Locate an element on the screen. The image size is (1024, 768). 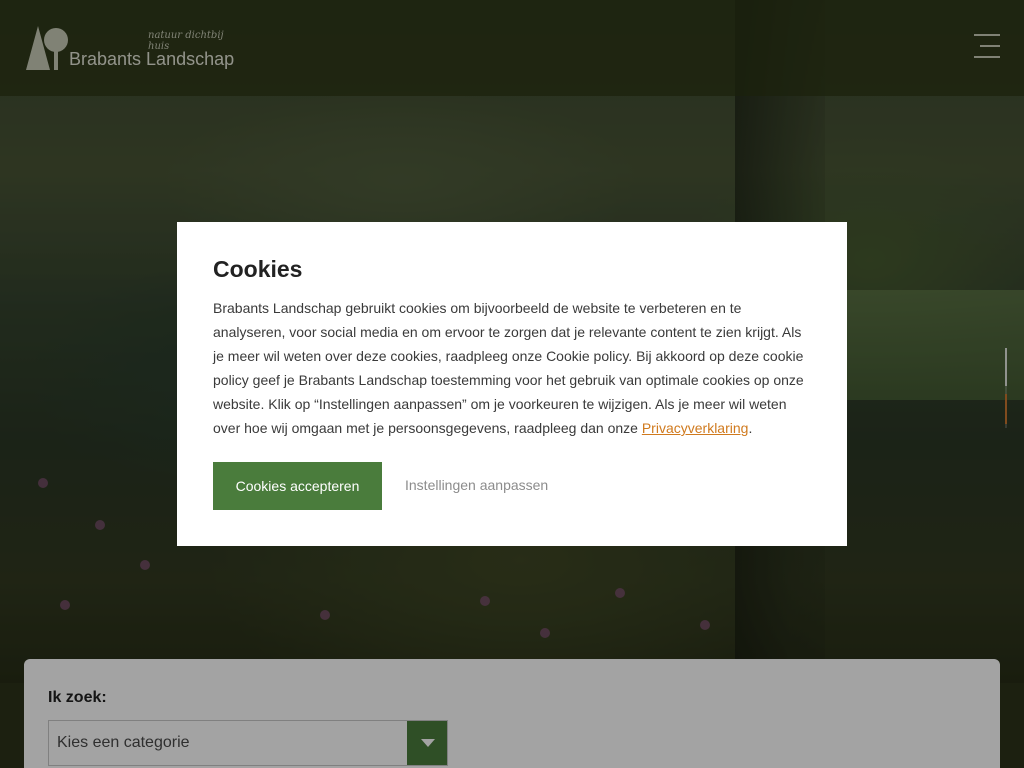
cookie-text-end: . is located at coordinates (750, 428).